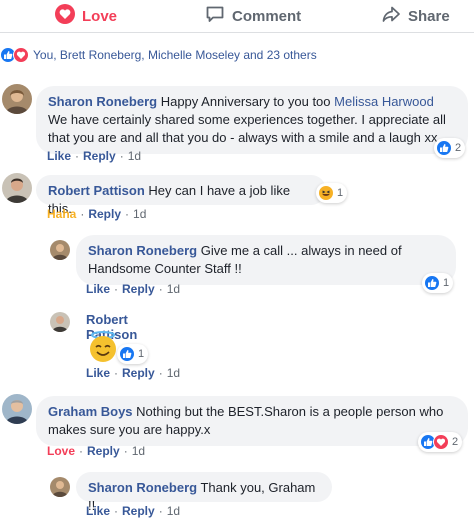  What do you see at coordinates (391, 16) in the screenshot?
I see `share-icon` at bounding box center [391, 16].